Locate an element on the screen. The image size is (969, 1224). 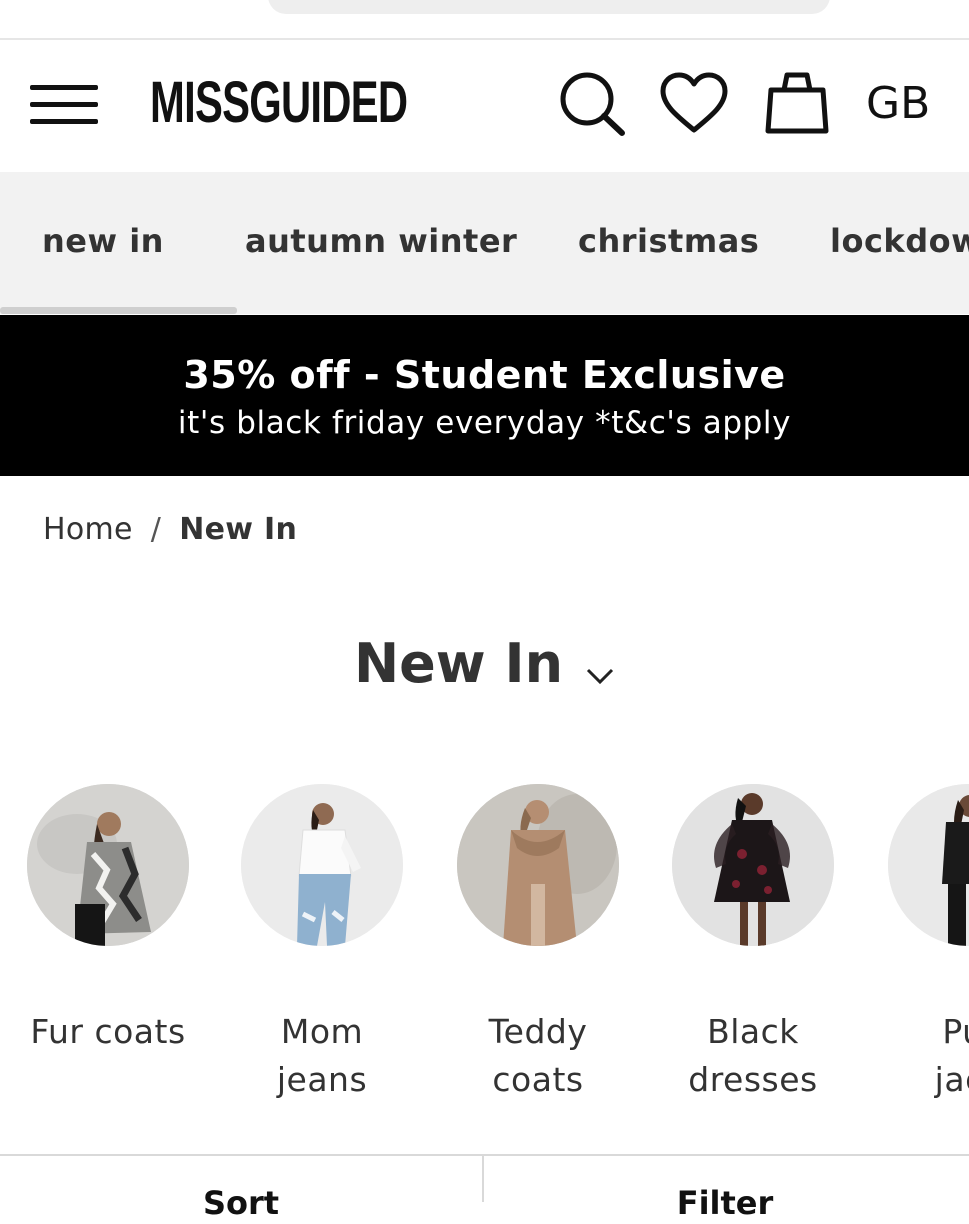
category-label-line: coats is located at coordinates (538, 1079).